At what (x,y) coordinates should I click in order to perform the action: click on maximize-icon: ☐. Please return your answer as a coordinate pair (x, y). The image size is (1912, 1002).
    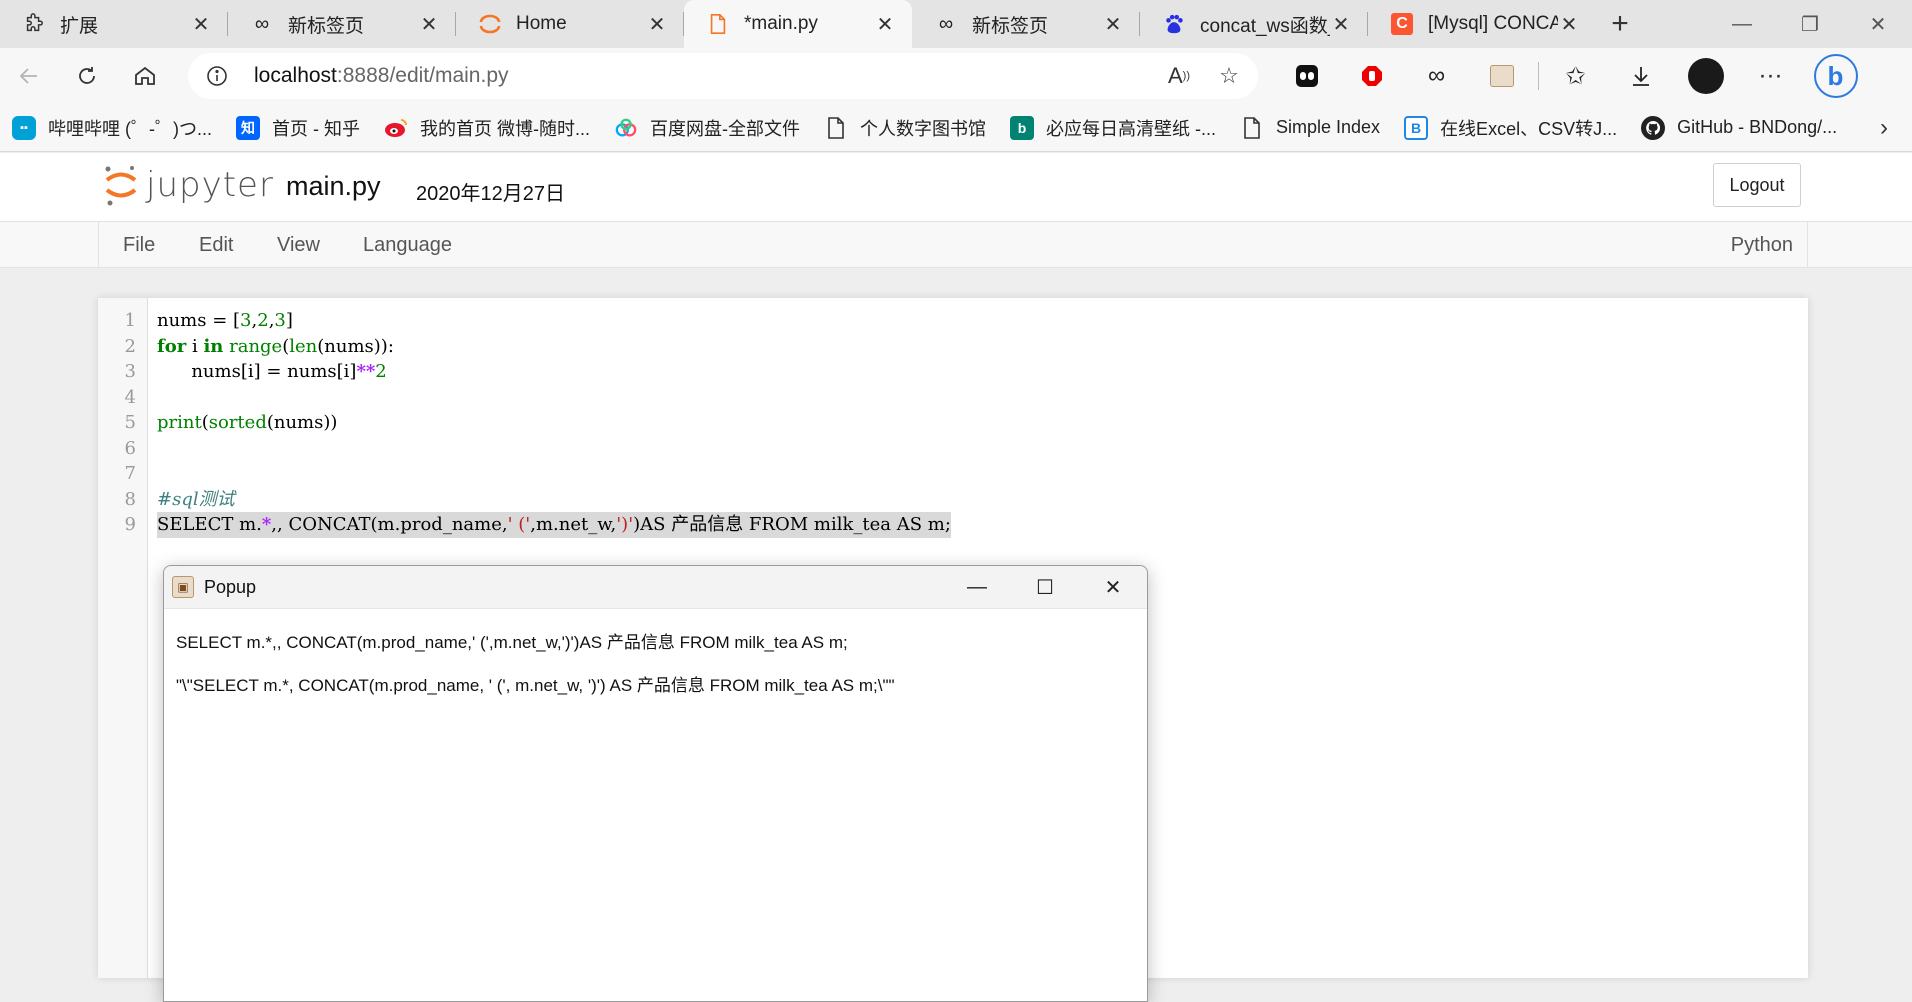
    Looking at the image, I should click on (1045, 587).